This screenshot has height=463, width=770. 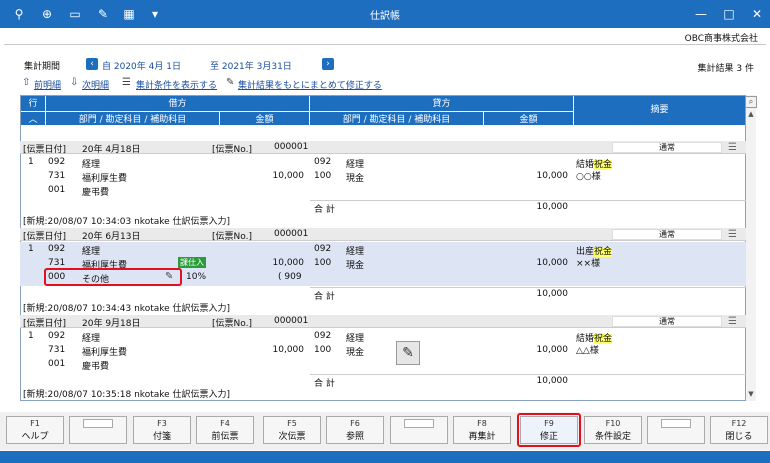 I want to click on debit-sub-code: 001, so click(x=57, y=364).